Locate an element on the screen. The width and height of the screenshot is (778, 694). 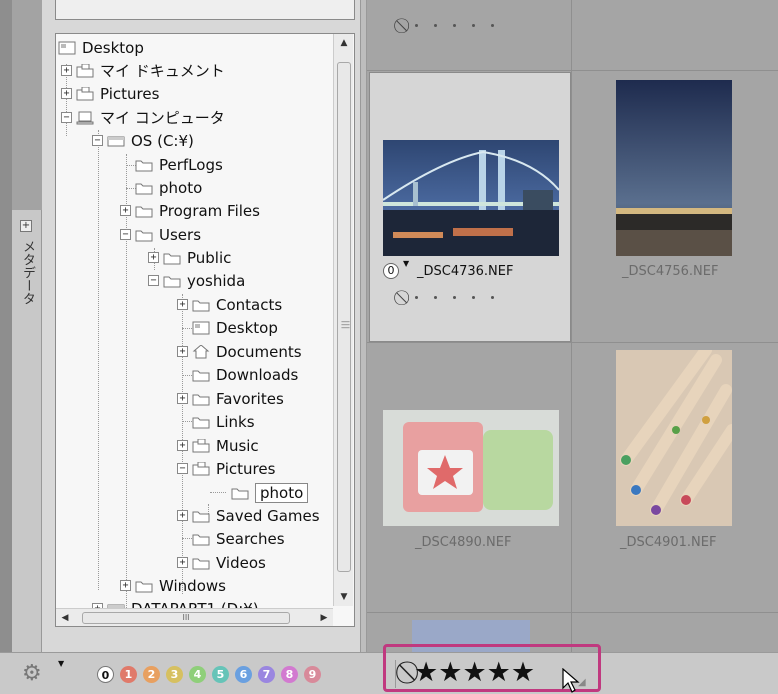
documents-folder-icon is located at coordinates (85, 70).